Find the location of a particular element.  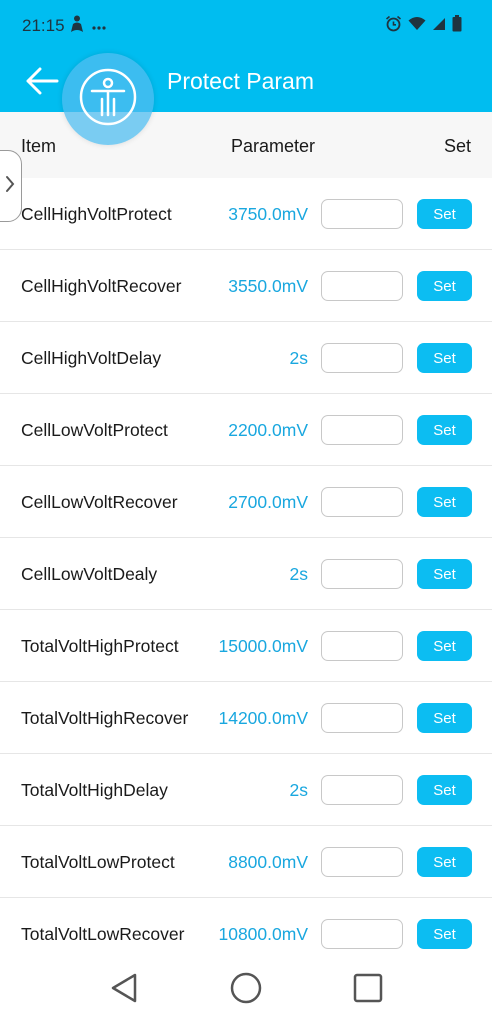

nav-back-icon is located at coordinates (124, 990).